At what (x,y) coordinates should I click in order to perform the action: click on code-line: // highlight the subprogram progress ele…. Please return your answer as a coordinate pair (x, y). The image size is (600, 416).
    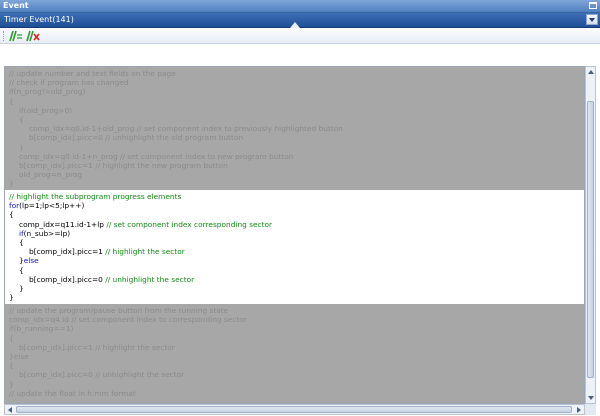
    Looking at the image, I should click on (95, 196).